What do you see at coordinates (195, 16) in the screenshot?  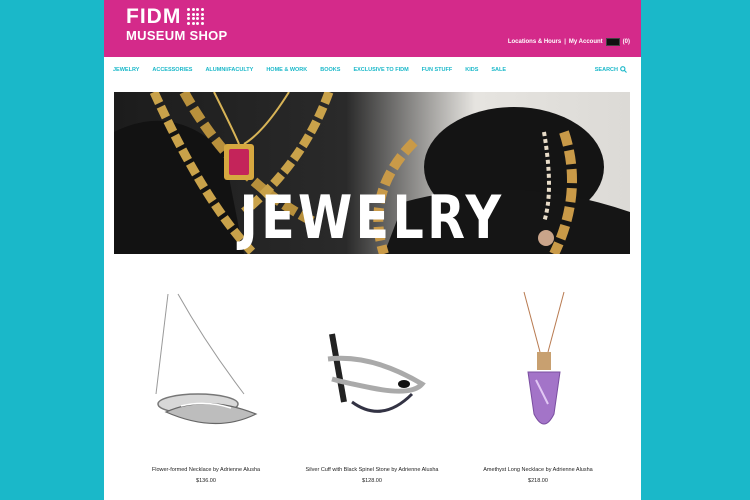 I see `logo-dots-icon` at bounding box center [195, 16].